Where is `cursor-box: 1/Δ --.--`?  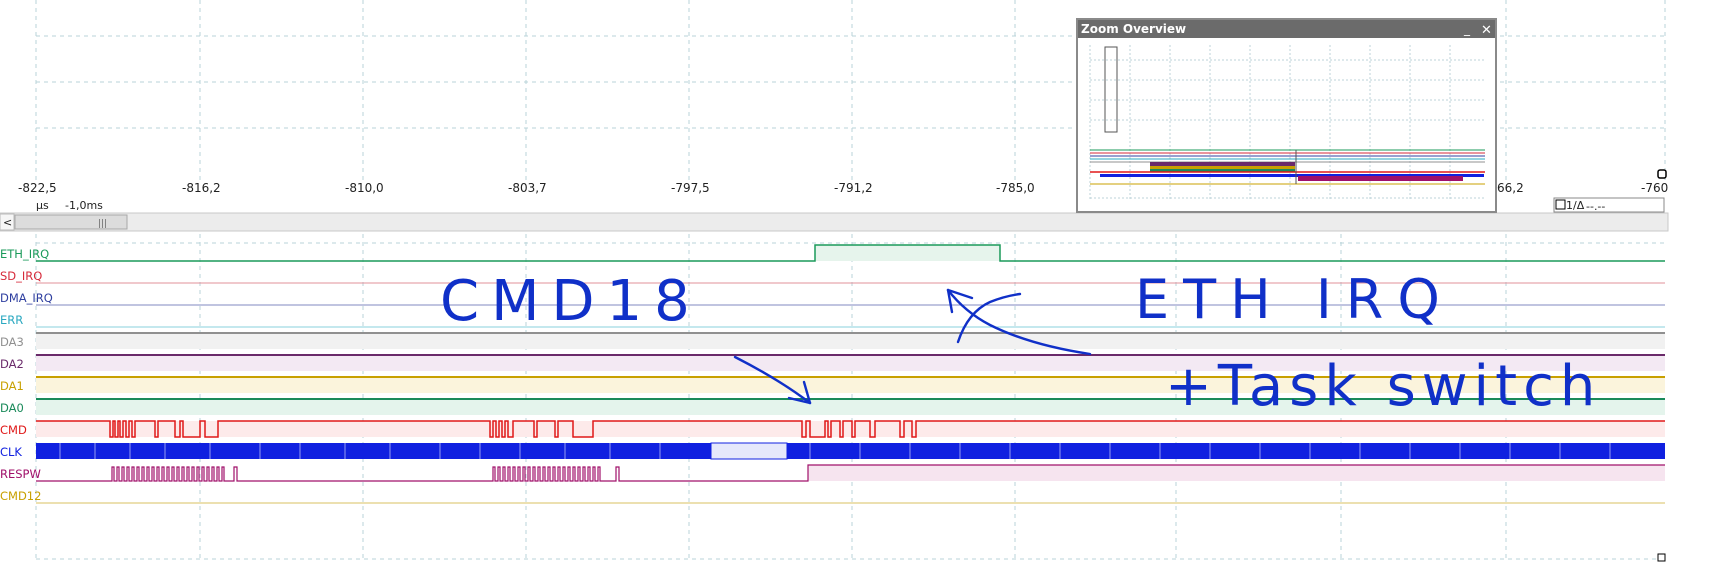
cursor-box: 1/Δ --.-- is located at coordinates (1609, 205).